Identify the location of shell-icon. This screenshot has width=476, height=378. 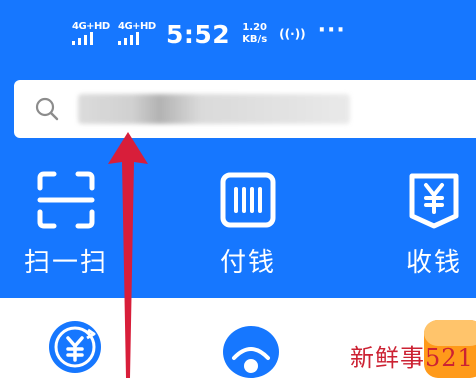
(251, 347).